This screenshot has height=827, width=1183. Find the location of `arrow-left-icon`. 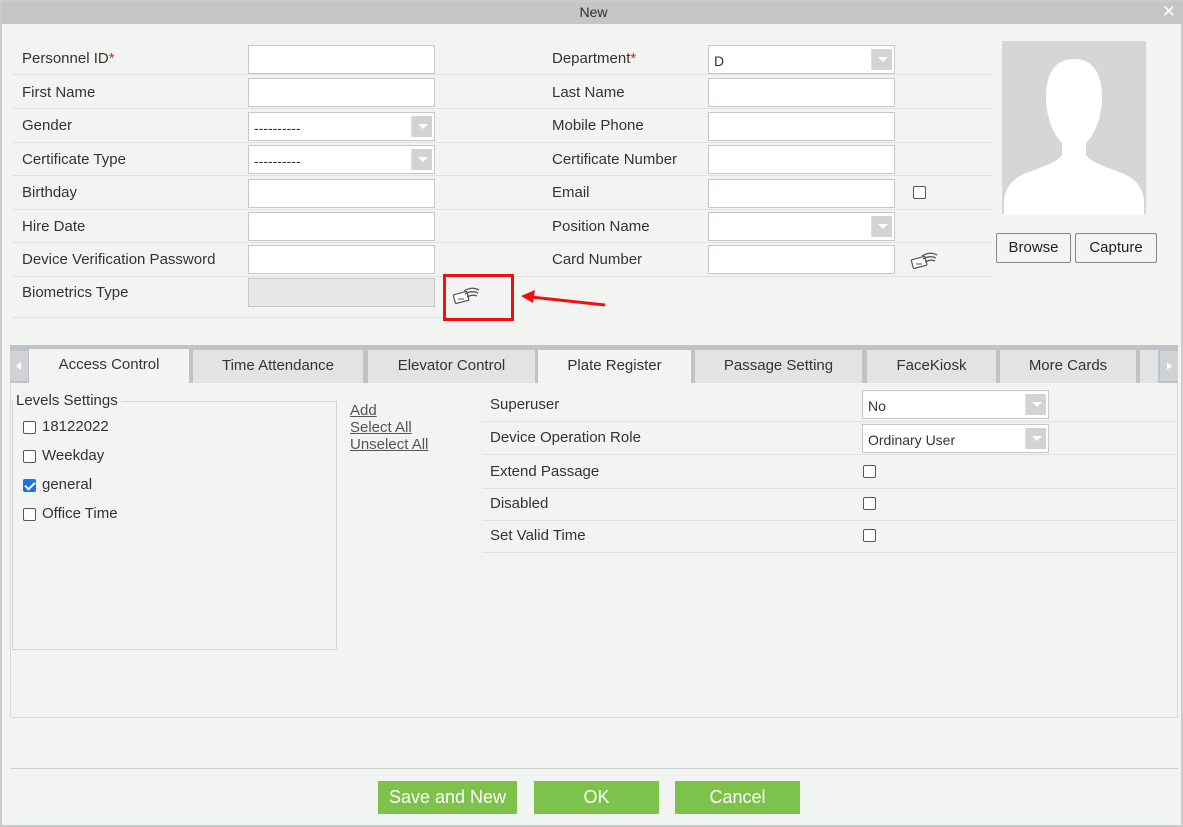

arrow-left-icon is located at coordinates (19, 366).